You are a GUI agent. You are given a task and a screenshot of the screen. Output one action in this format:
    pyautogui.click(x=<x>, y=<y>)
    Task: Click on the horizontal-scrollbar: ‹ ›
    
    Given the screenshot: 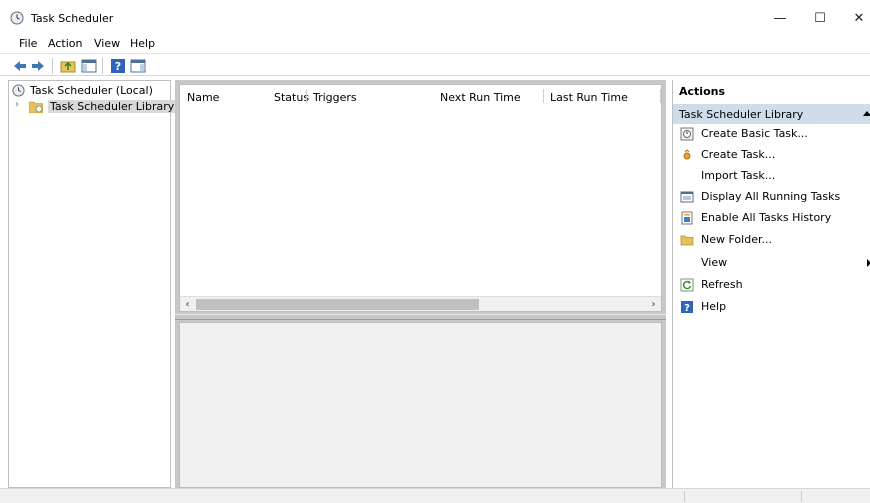 What is the action you would take?
    pyautogui.click(x=420, y=303)
    